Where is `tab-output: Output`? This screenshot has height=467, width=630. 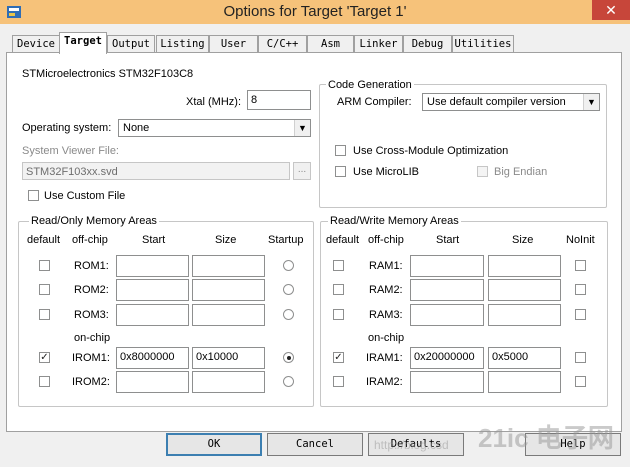
tab-output: Output is located at coordinates (131, 43).